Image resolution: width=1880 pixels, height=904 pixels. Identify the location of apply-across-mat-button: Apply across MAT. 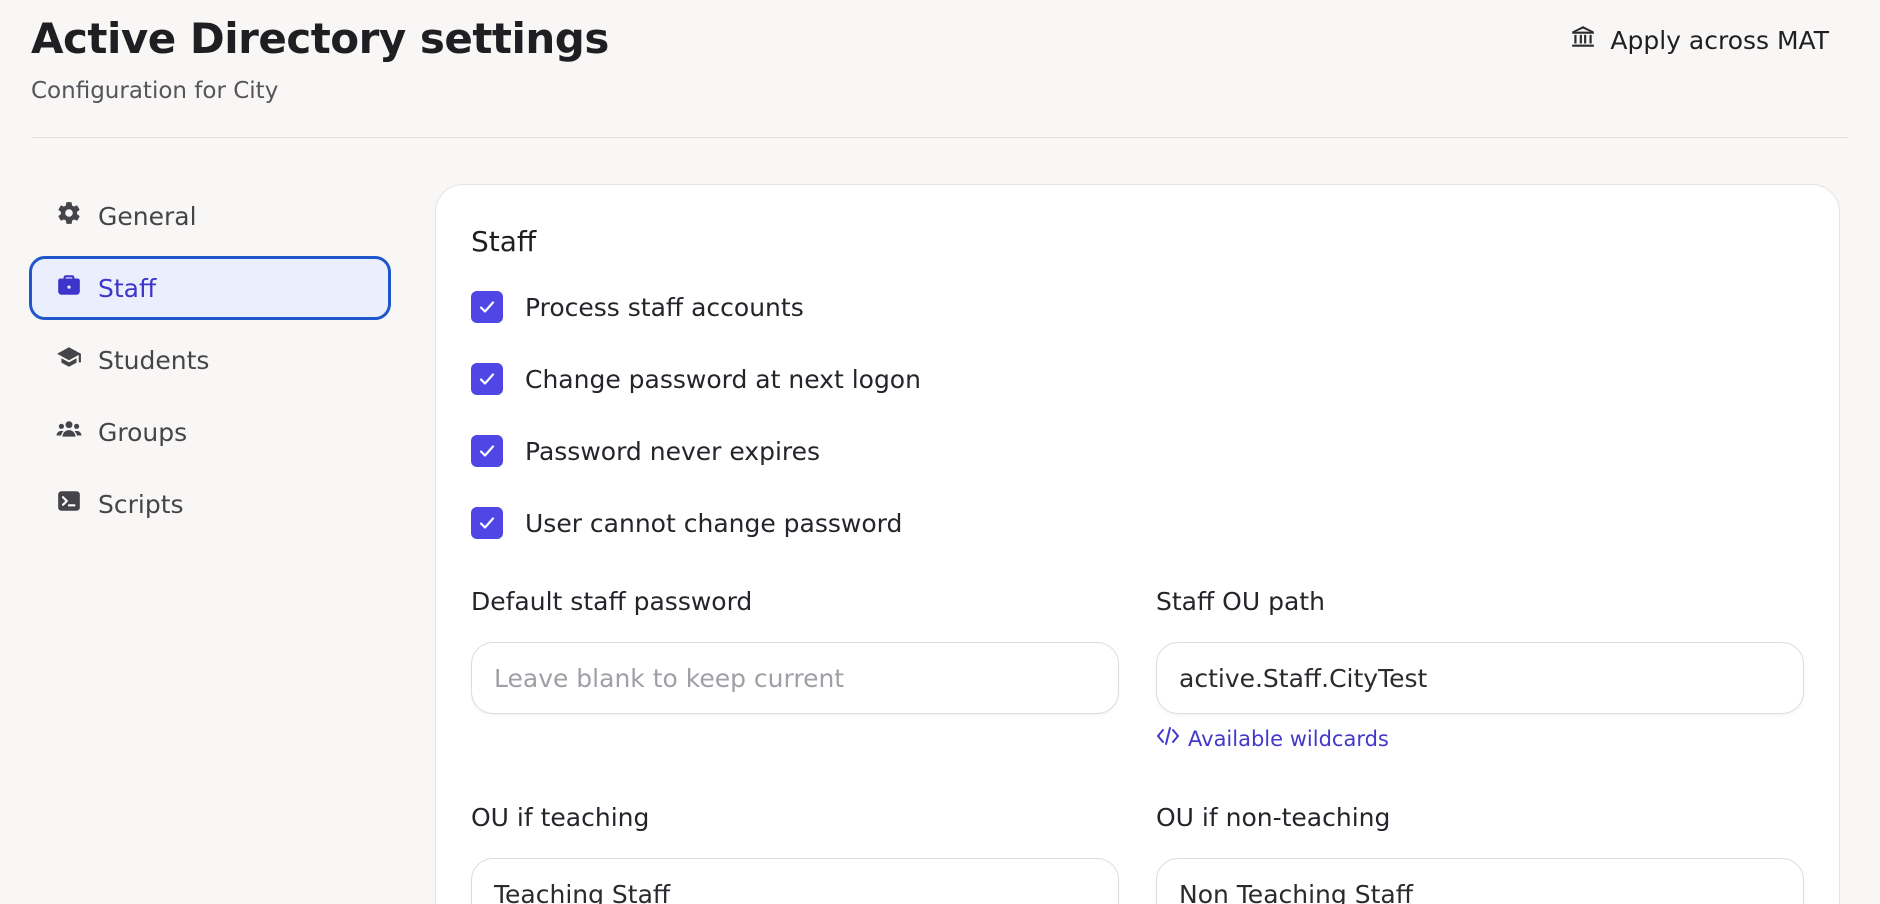
(1699, 40).